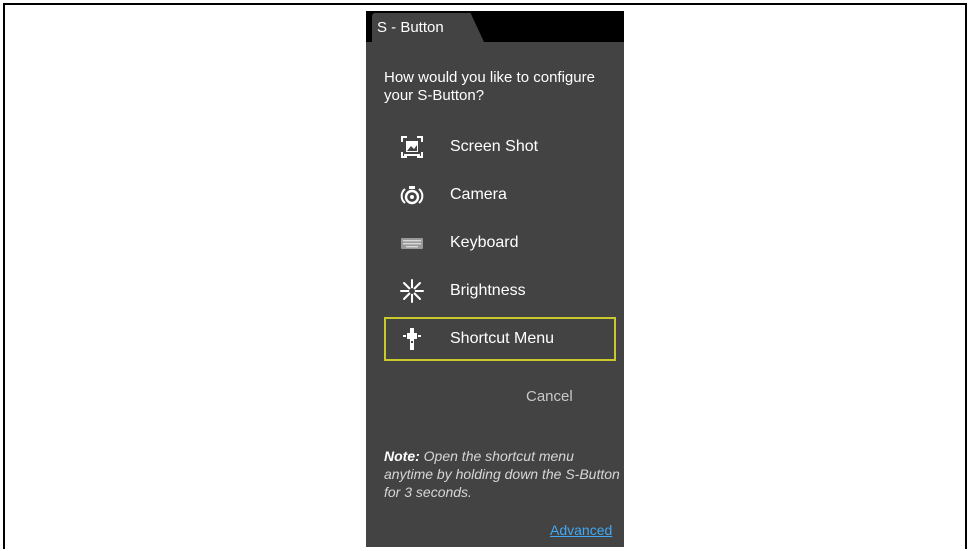 Image resolution: width=972 pixels, height=551 pixels. What do you see at coordinates (410, 27) in the screenshot?
I see `tab-label: S - Button` at bounding box center [410, 27].